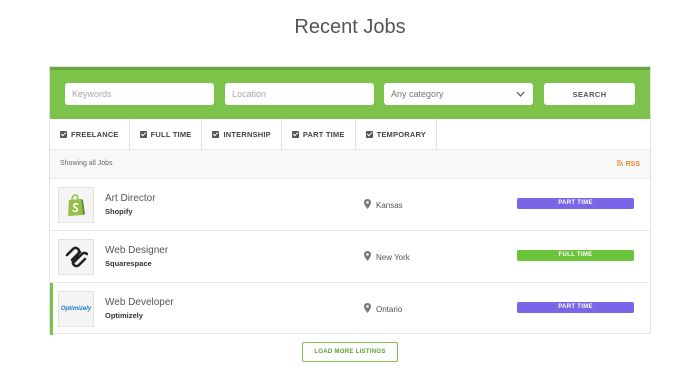 Image resolution: width=700 pixels, height=384 pixels. I want to click on search-button: SEARCH, so click(589, 94).